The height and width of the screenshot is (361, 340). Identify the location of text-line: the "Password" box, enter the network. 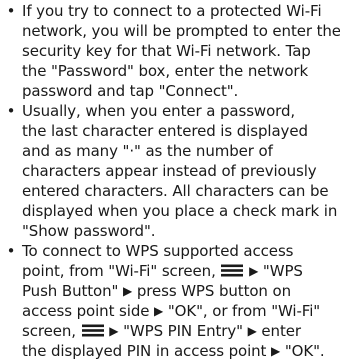
(165, 71).